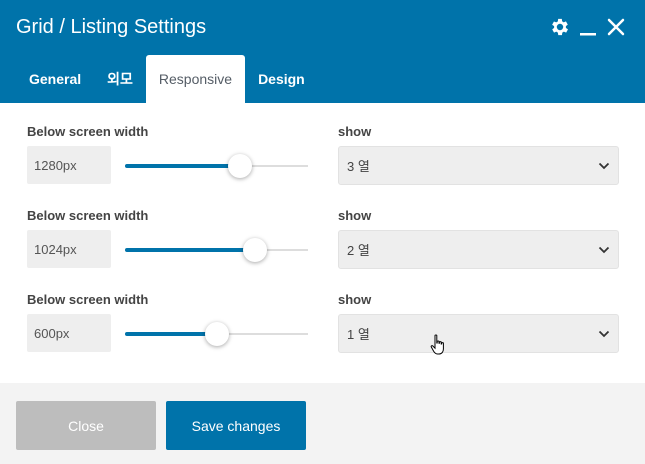 The image size is (645, 464). Describe the element at coordinates (560, 27) in the screenshot. I see `gear-icon` at that location.